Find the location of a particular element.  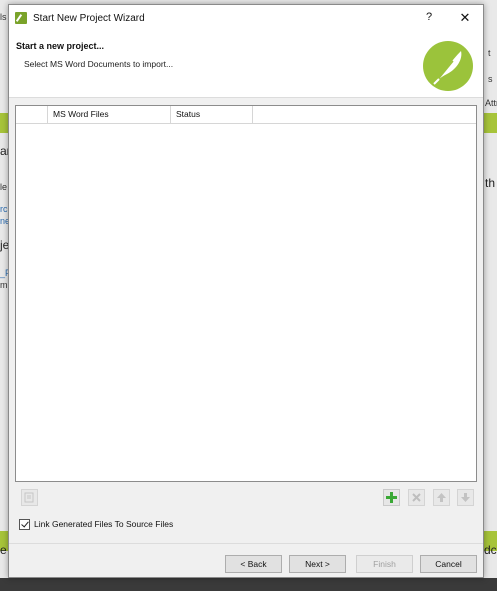

move-down-button is located at coordinates (465, 497).